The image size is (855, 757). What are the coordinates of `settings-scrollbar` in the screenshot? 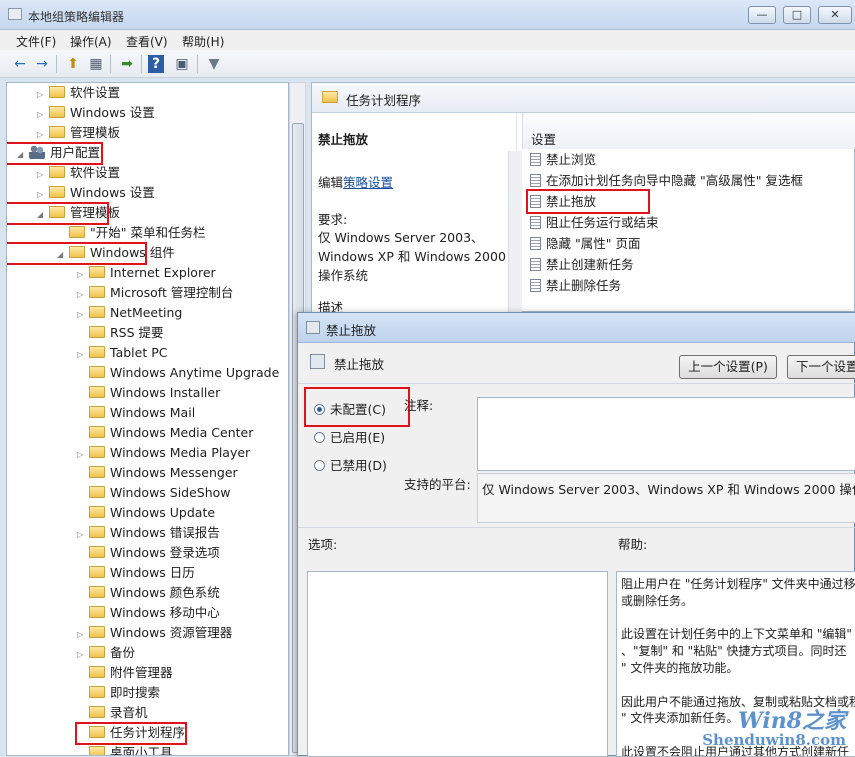 It's located at (515, 232).